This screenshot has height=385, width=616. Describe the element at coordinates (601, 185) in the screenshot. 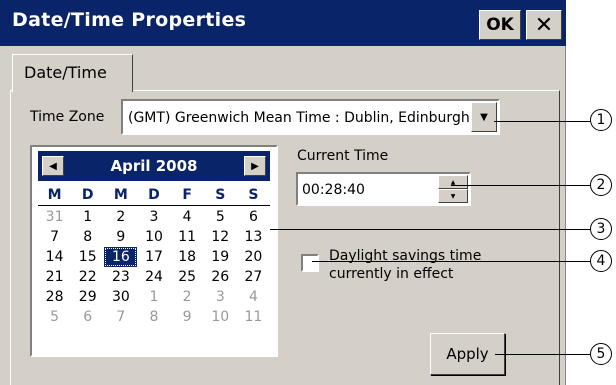

I see `callout-marker-2: 2` at that location.